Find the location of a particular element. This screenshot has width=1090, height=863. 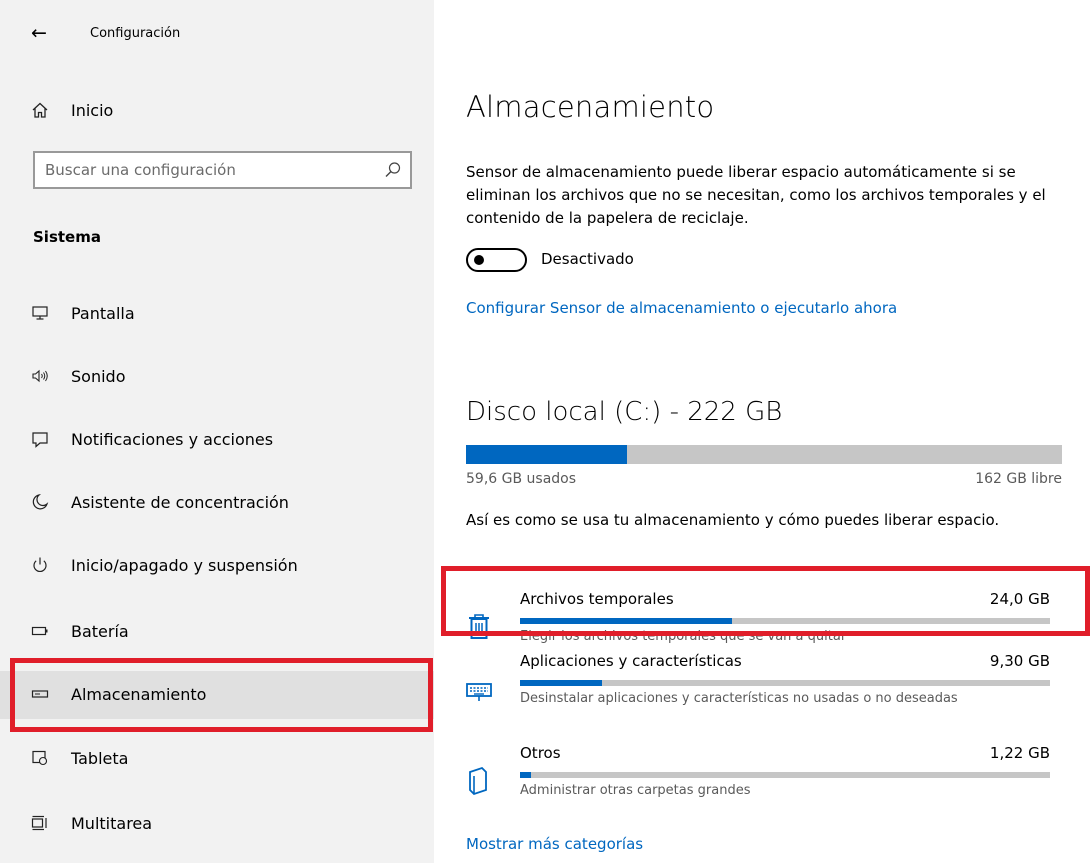

notification-icon is located at coordinates (40, 439).